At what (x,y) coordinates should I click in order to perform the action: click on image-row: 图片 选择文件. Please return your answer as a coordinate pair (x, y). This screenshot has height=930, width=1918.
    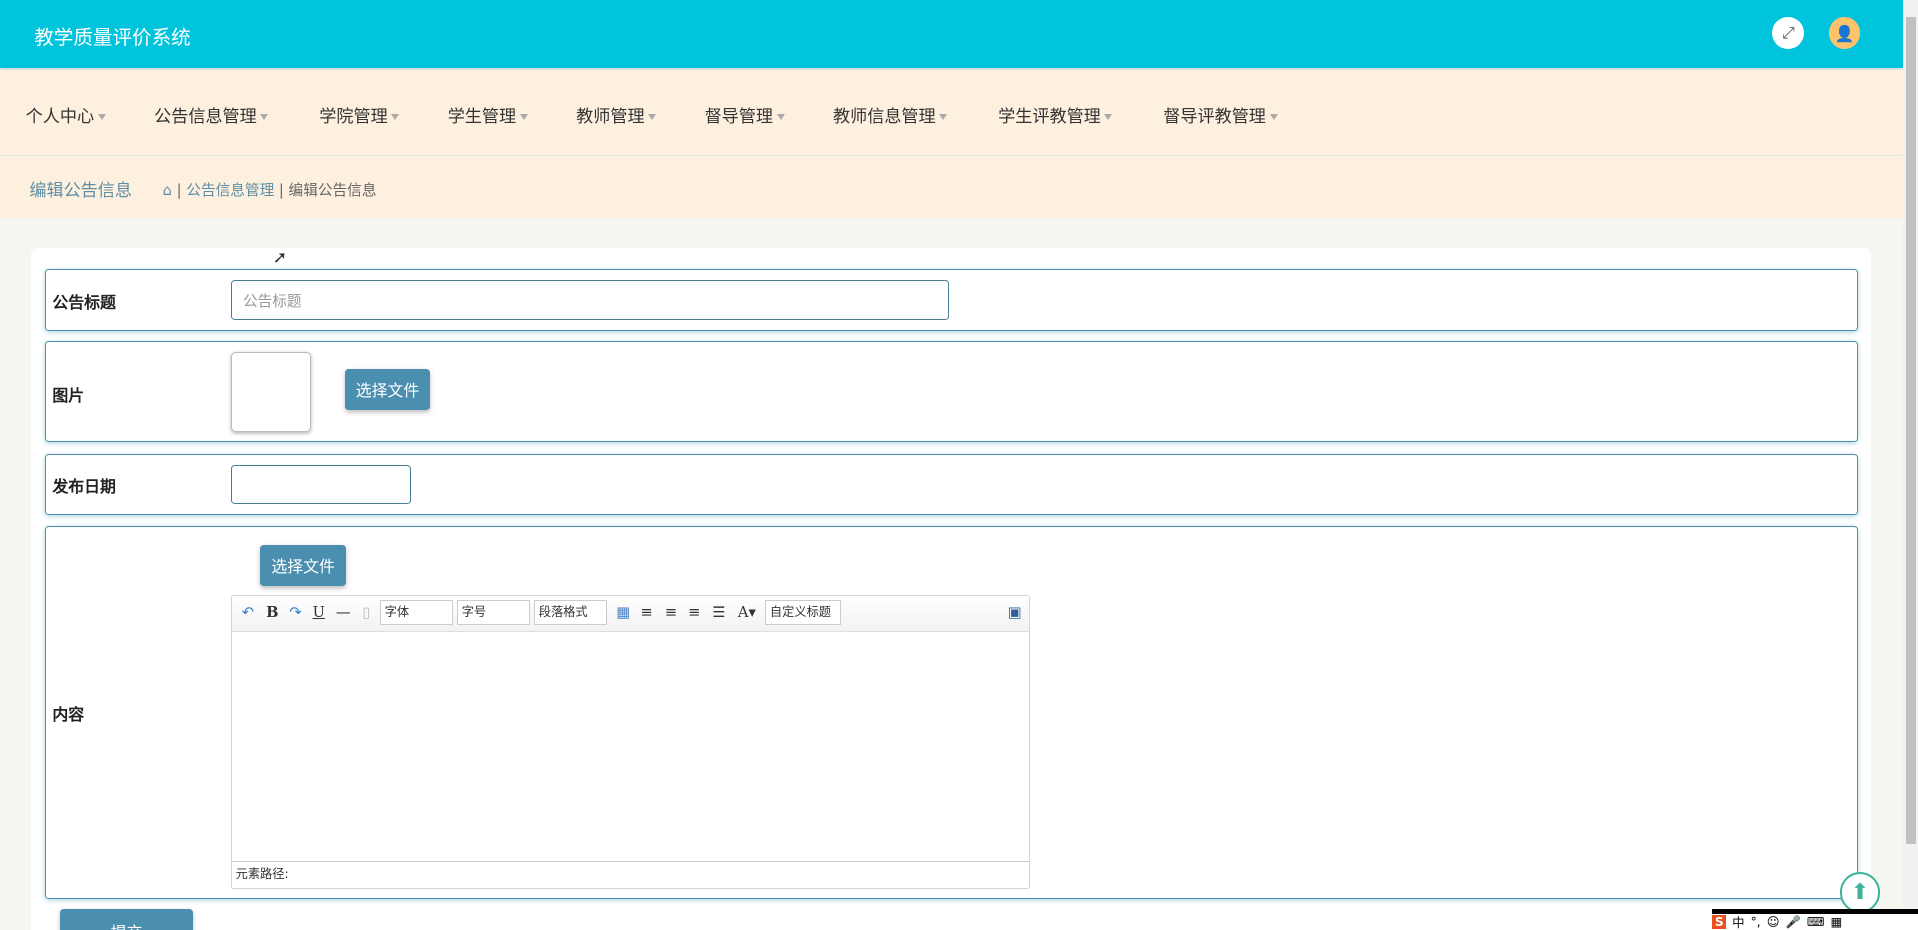
    Looking at the image, I should click on (951, 392).